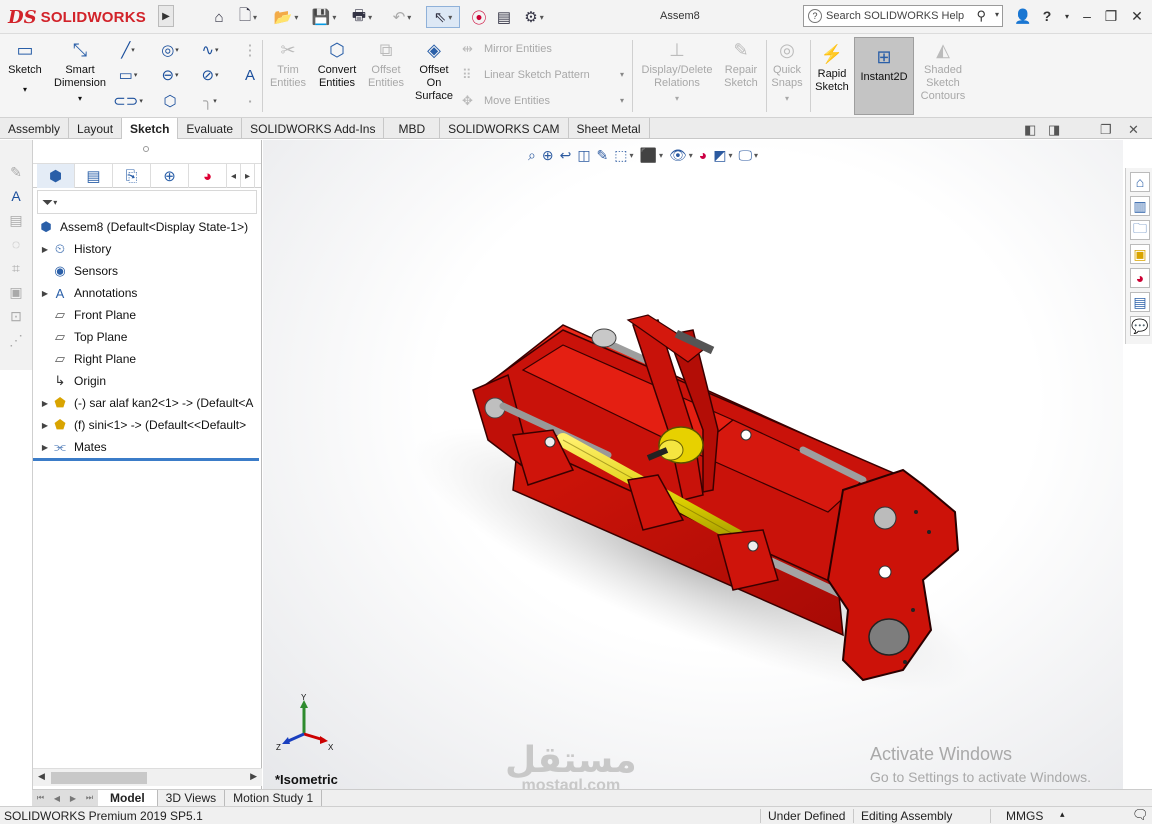  Describe the element at coordinates (1140, 230) in the screenshot. I see `file-explorer-icon: 🗀` at that location.